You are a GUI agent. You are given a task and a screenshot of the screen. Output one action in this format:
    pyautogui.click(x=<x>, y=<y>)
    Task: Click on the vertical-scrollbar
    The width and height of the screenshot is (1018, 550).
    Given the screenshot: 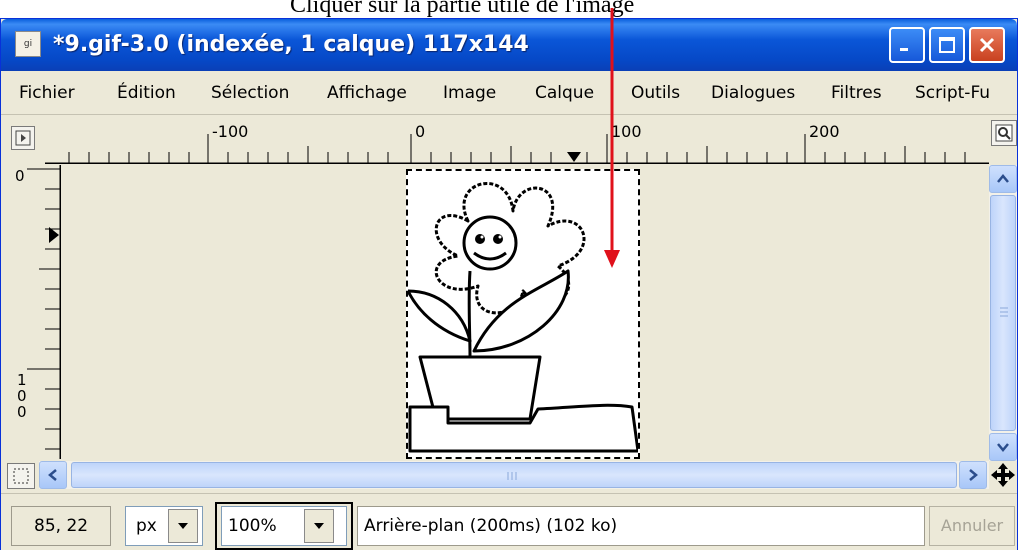 What is the action you would take?
    pyautogui.click(x=1003, y=313)
    